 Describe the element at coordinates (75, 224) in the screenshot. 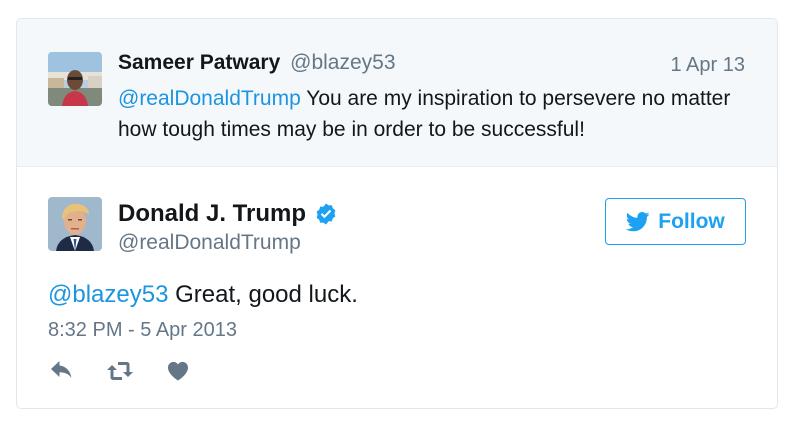

I see `author-avatar` at that location.